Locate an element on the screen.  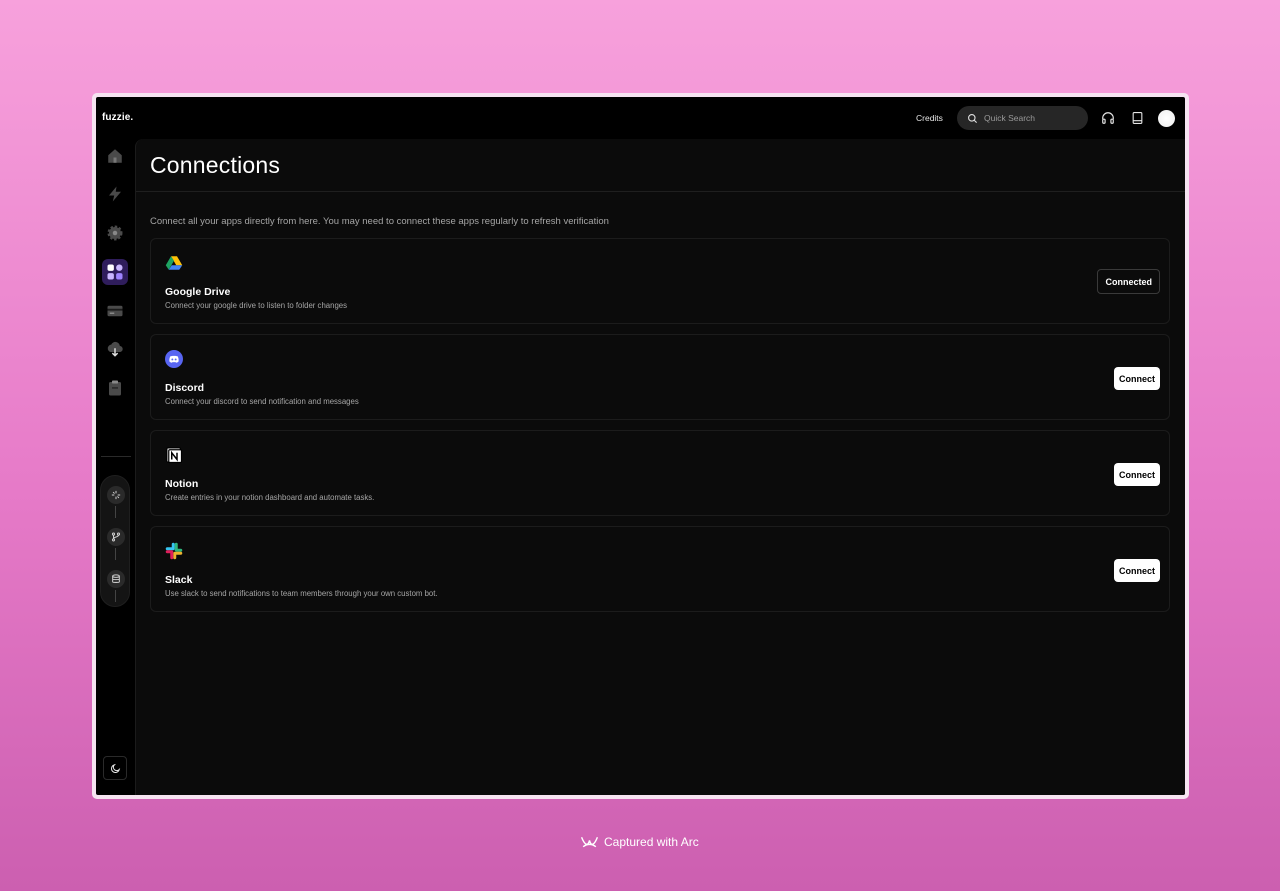
connection-name: Slack is located at coordinates (179, 580).